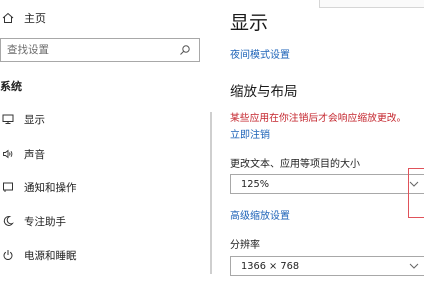  Describe the element at coordinates (260, 214) in the screenshot. I see `advanced-scaling-link: 高级缩放设置` at that location.